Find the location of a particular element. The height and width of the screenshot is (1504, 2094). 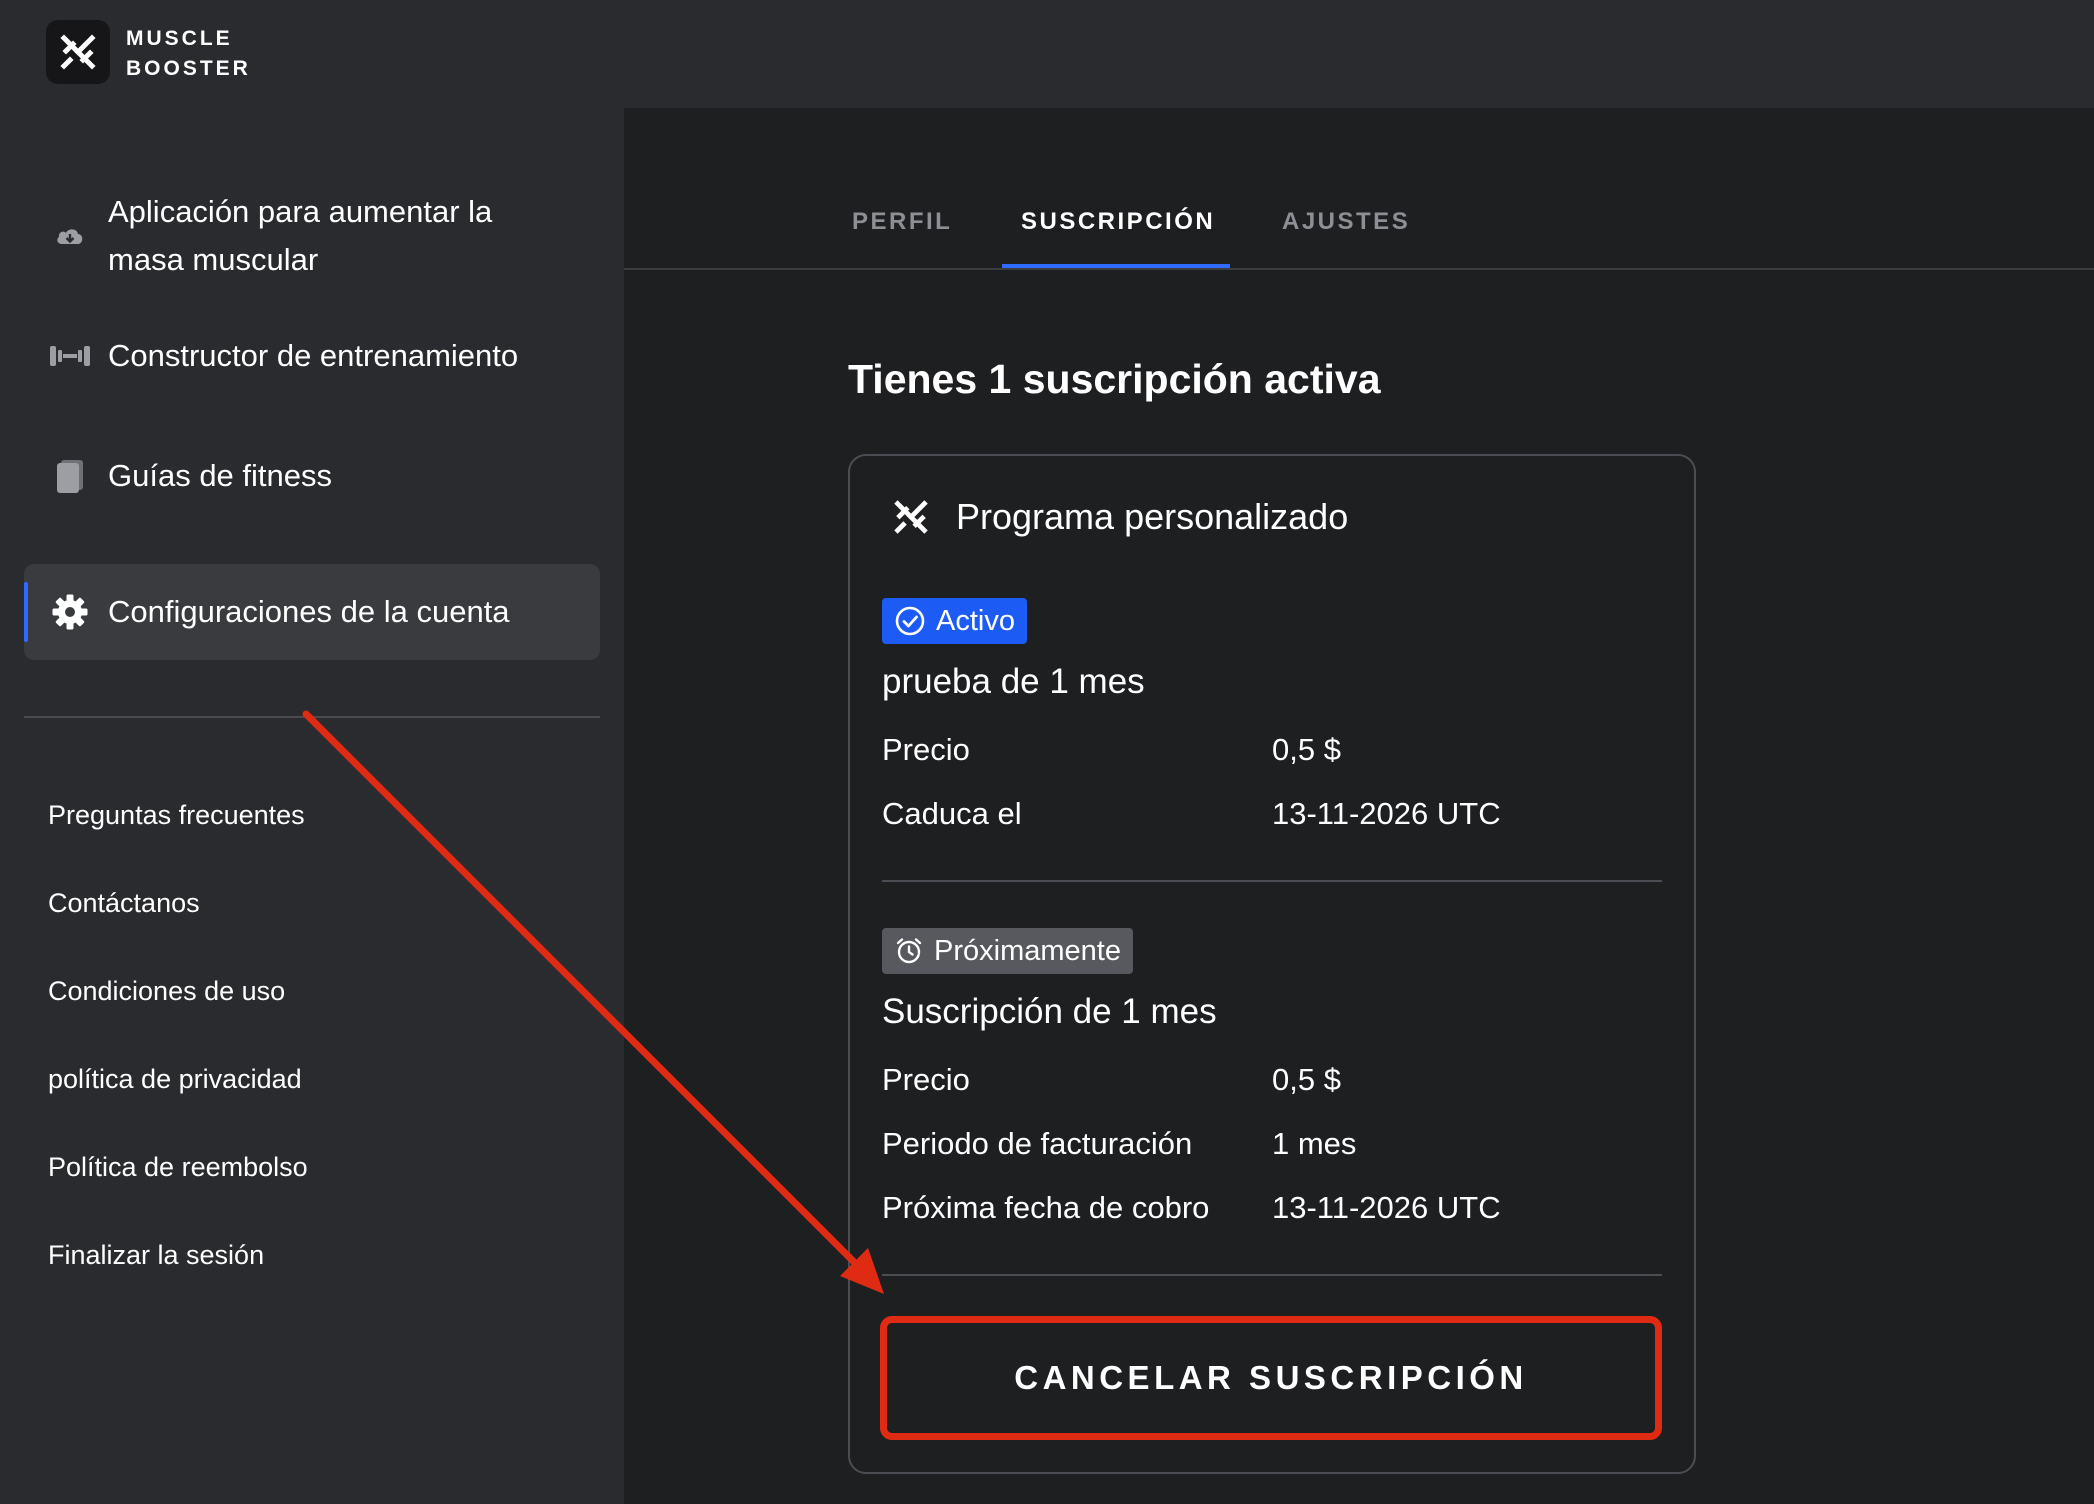

expires-value: 13-11-2026 UTC is located at coordinates (1386, 813).